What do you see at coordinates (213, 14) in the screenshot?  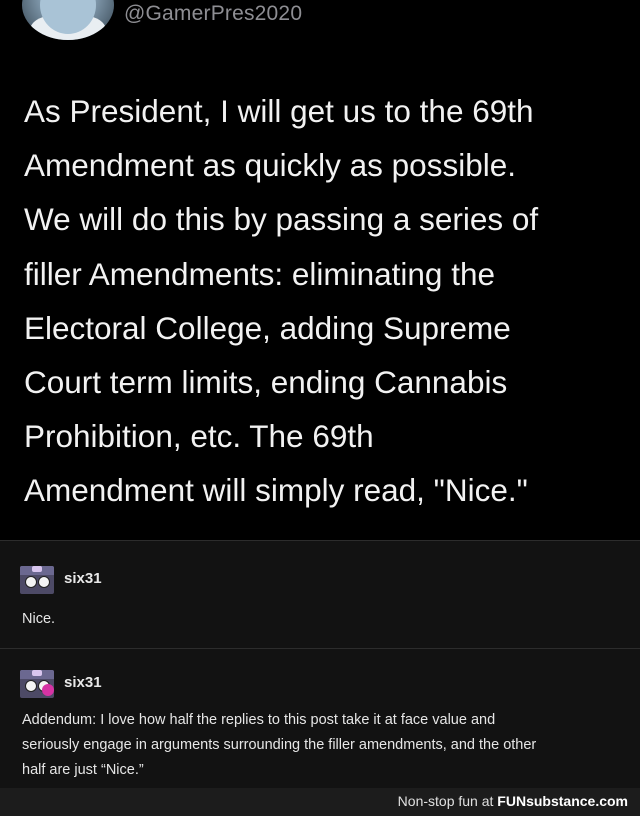 I see `user-handle: @GamerPres2020` at bounding box center [213, 14].